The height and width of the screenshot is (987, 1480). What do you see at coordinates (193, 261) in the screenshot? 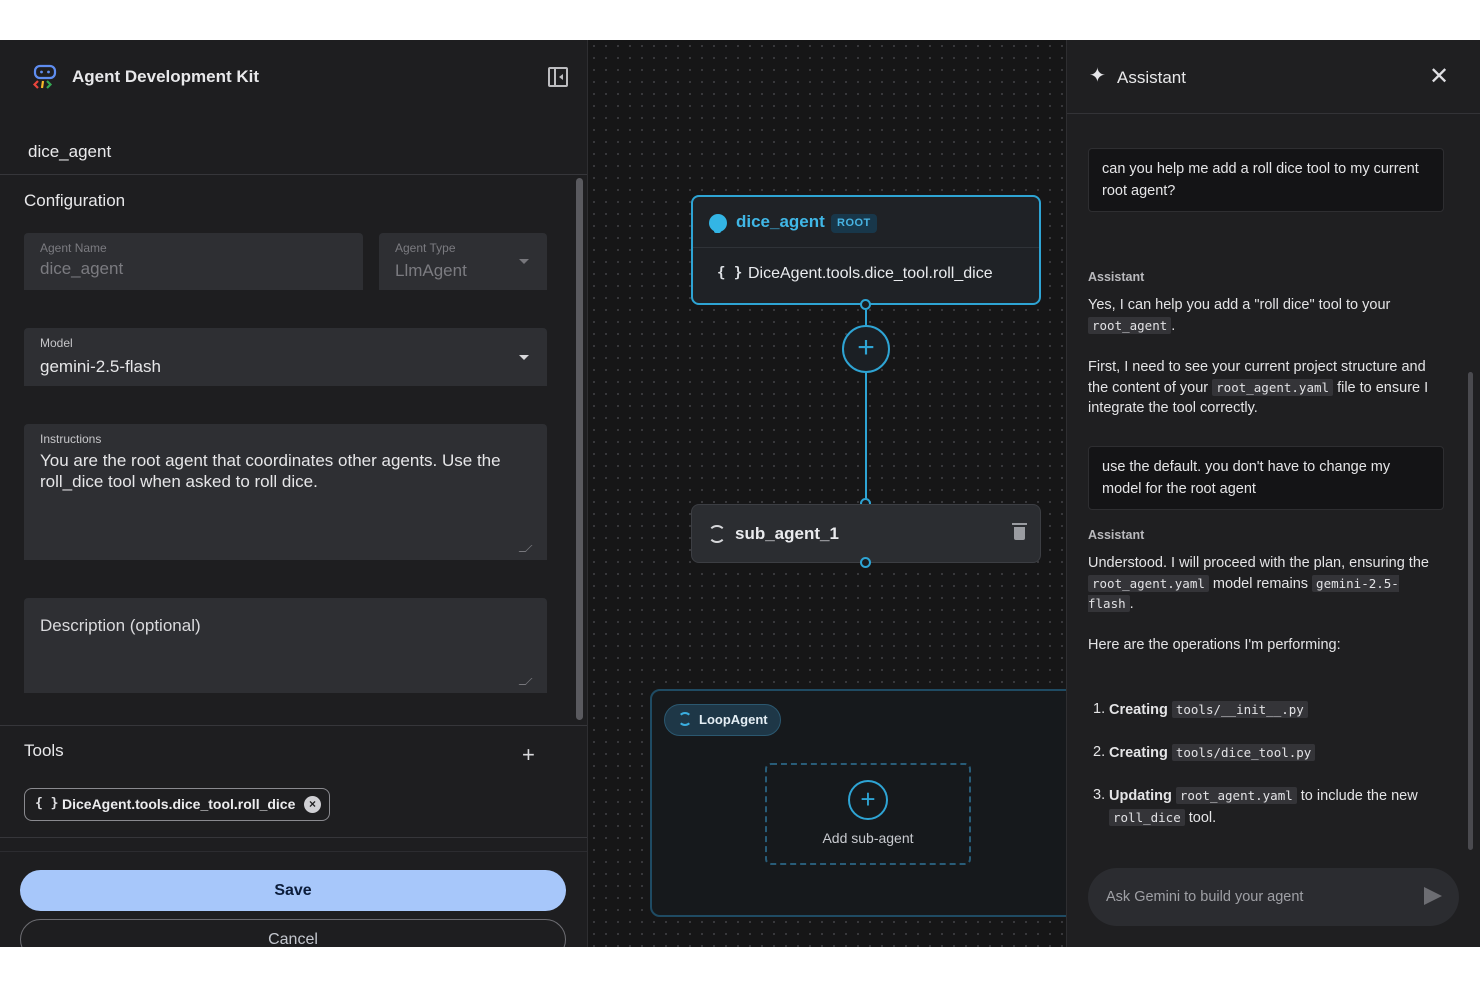
I see `agent-name-field: Agent Name dice_agent` at bounding box center [193, 261].